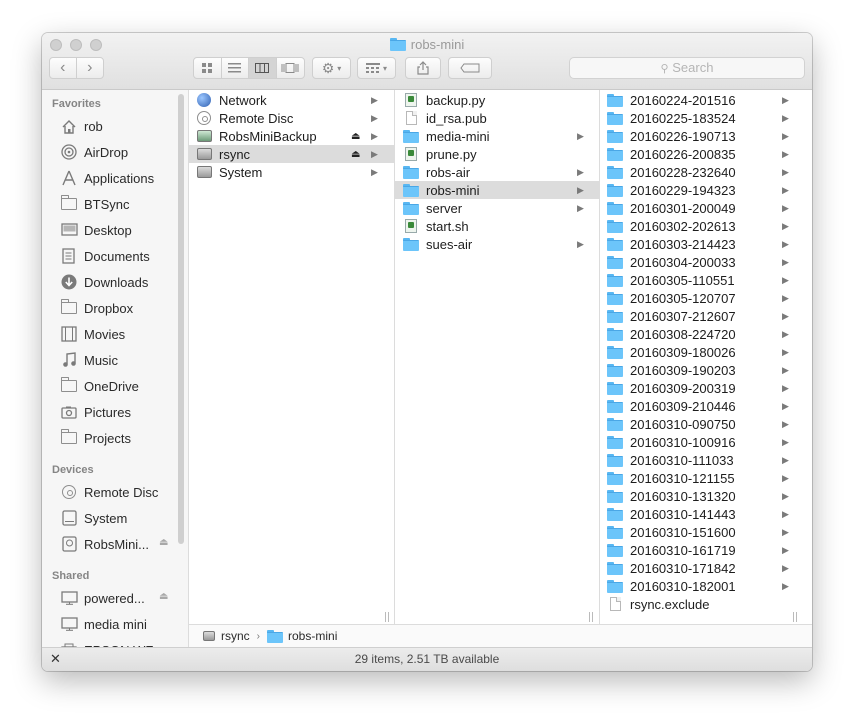 The image size is (854, 721). Describe the element at coordinates (312, 636) in the screenshot. I see `path-item-robs-mini: robs-mini` at that location.